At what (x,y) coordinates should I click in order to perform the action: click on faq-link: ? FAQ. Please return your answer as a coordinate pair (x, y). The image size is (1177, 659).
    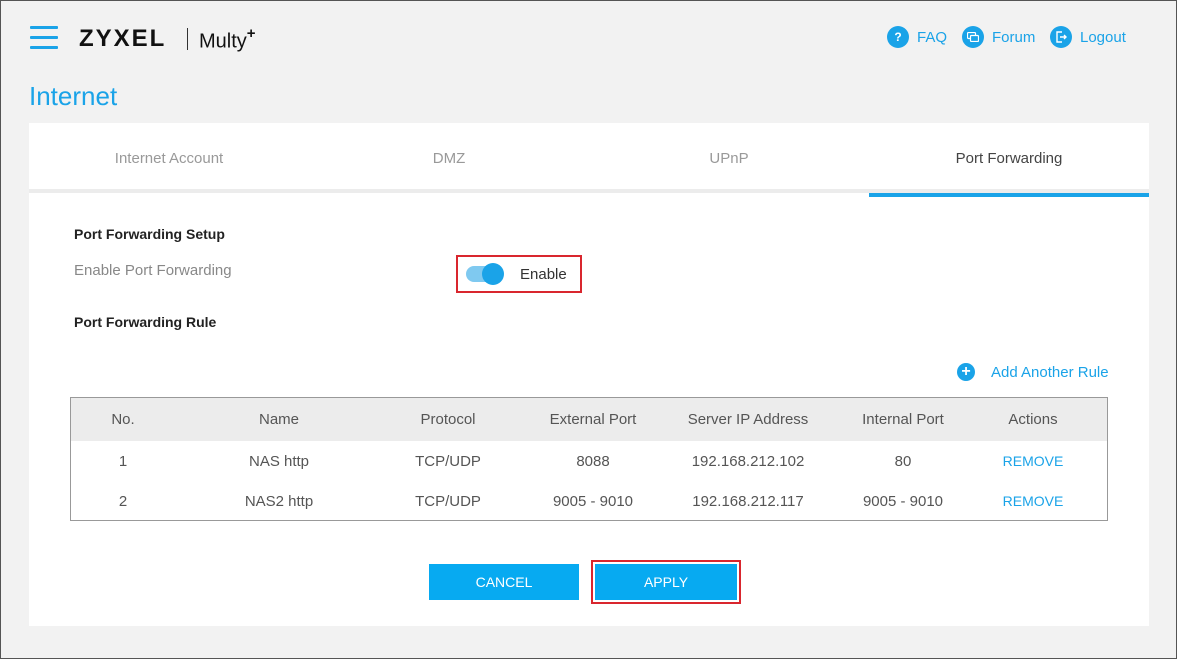
    Looking at the image, I should click on (917, 37).